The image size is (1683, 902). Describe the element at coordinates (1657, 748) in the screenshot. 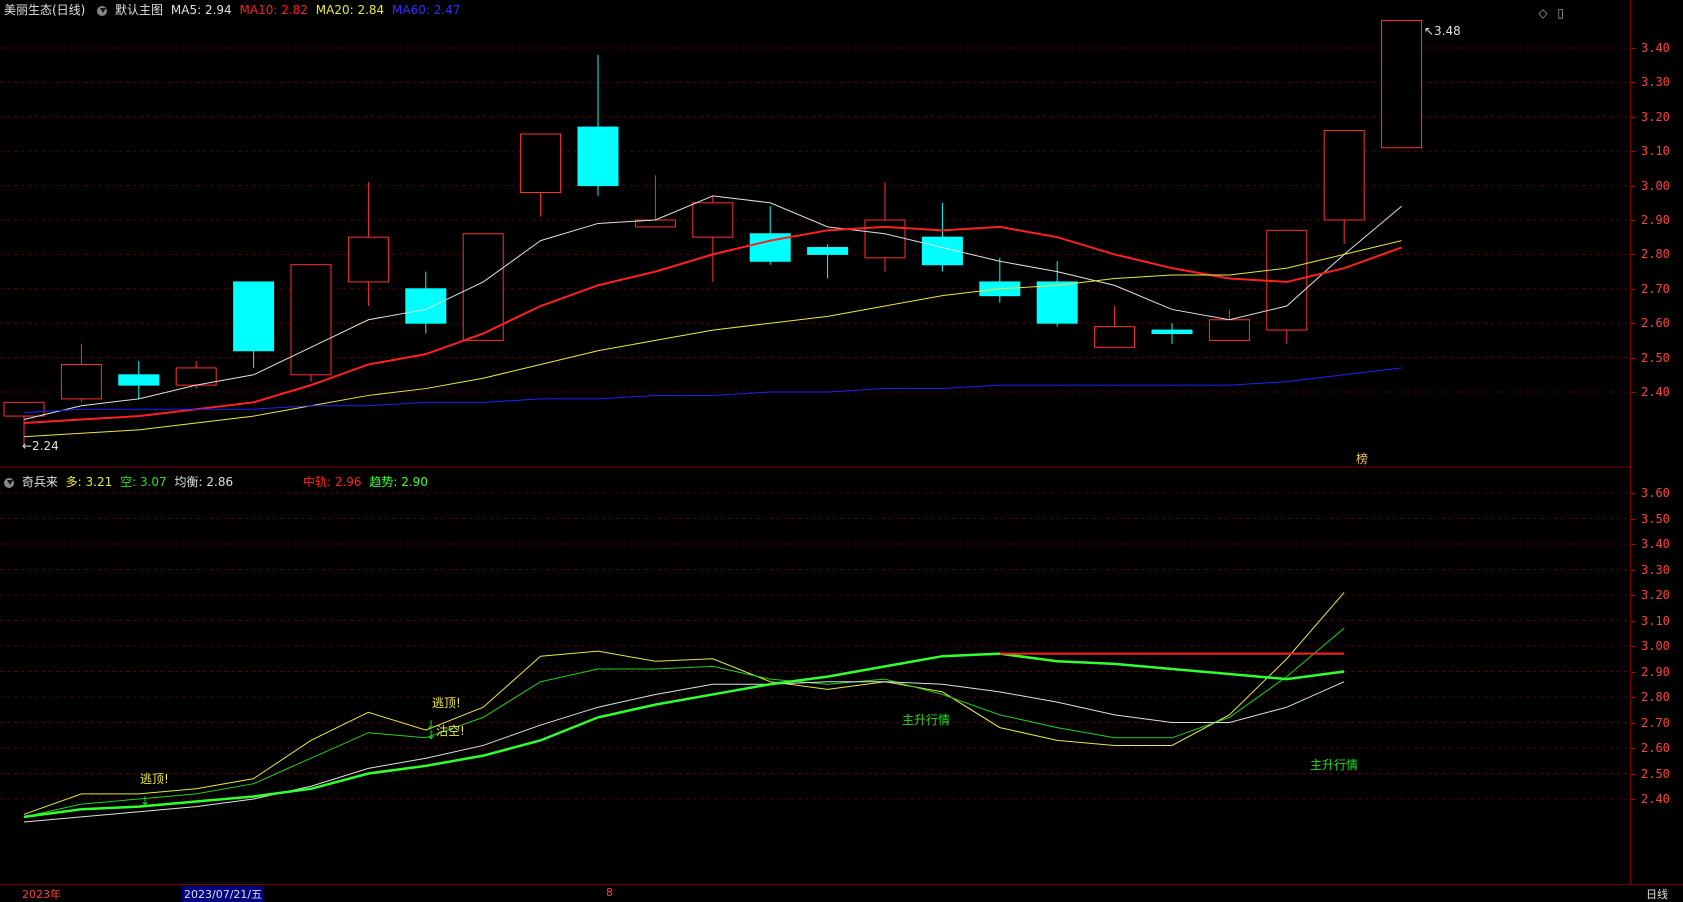

I see `indicator-tick: 2.60` at that location.